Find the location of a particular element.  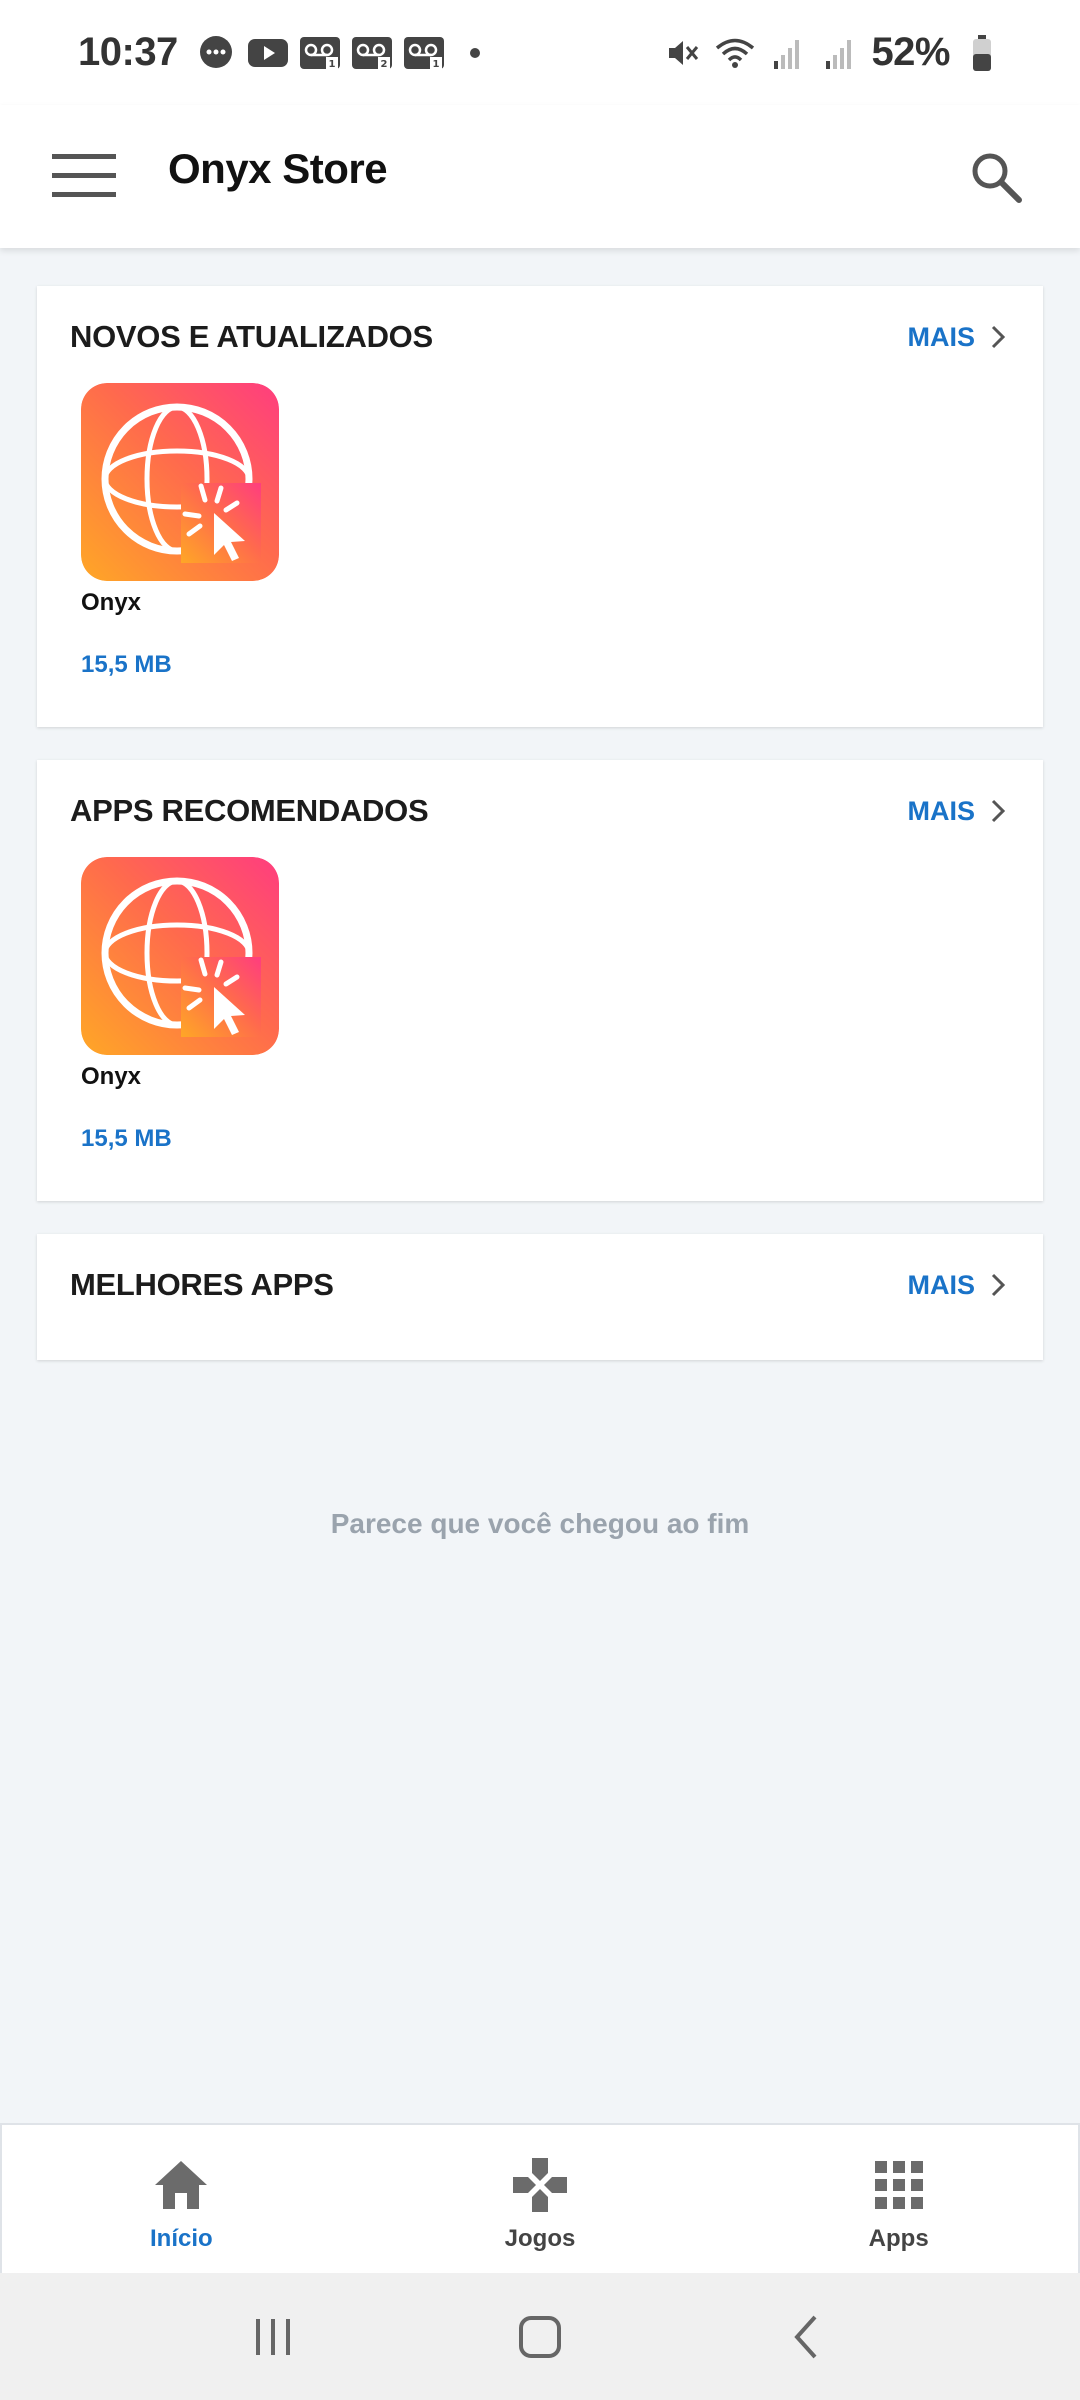

back-icon is located at coordinates (805, 2336).